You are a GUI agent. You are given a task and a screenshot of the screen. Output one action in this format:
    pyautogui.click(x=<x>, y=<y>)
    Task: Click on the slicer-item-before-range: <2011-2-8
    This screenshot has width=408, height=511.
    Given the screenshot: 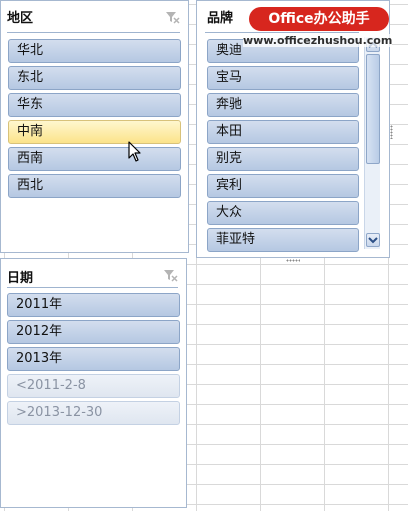 What is the action you would take?
    pyautogui.click(x=93, y=386)
    